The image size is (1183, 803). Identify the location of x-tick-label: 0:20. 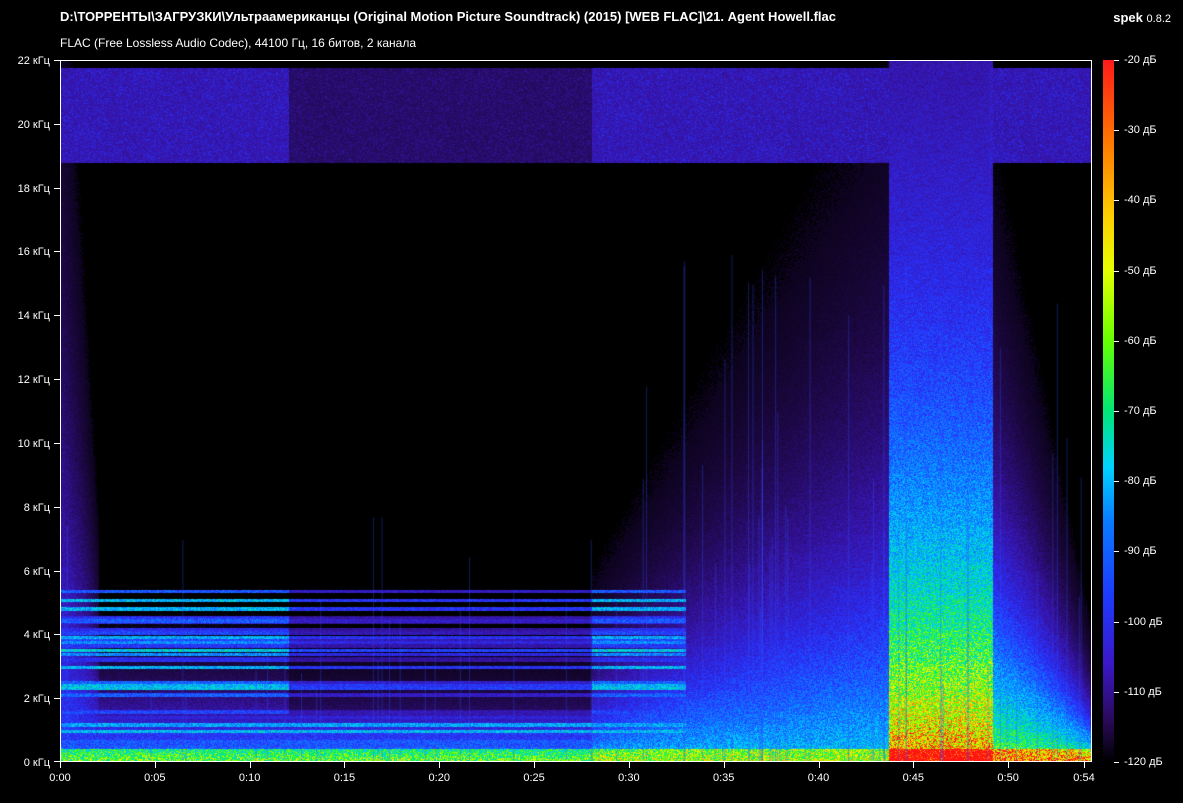
(439, 778).